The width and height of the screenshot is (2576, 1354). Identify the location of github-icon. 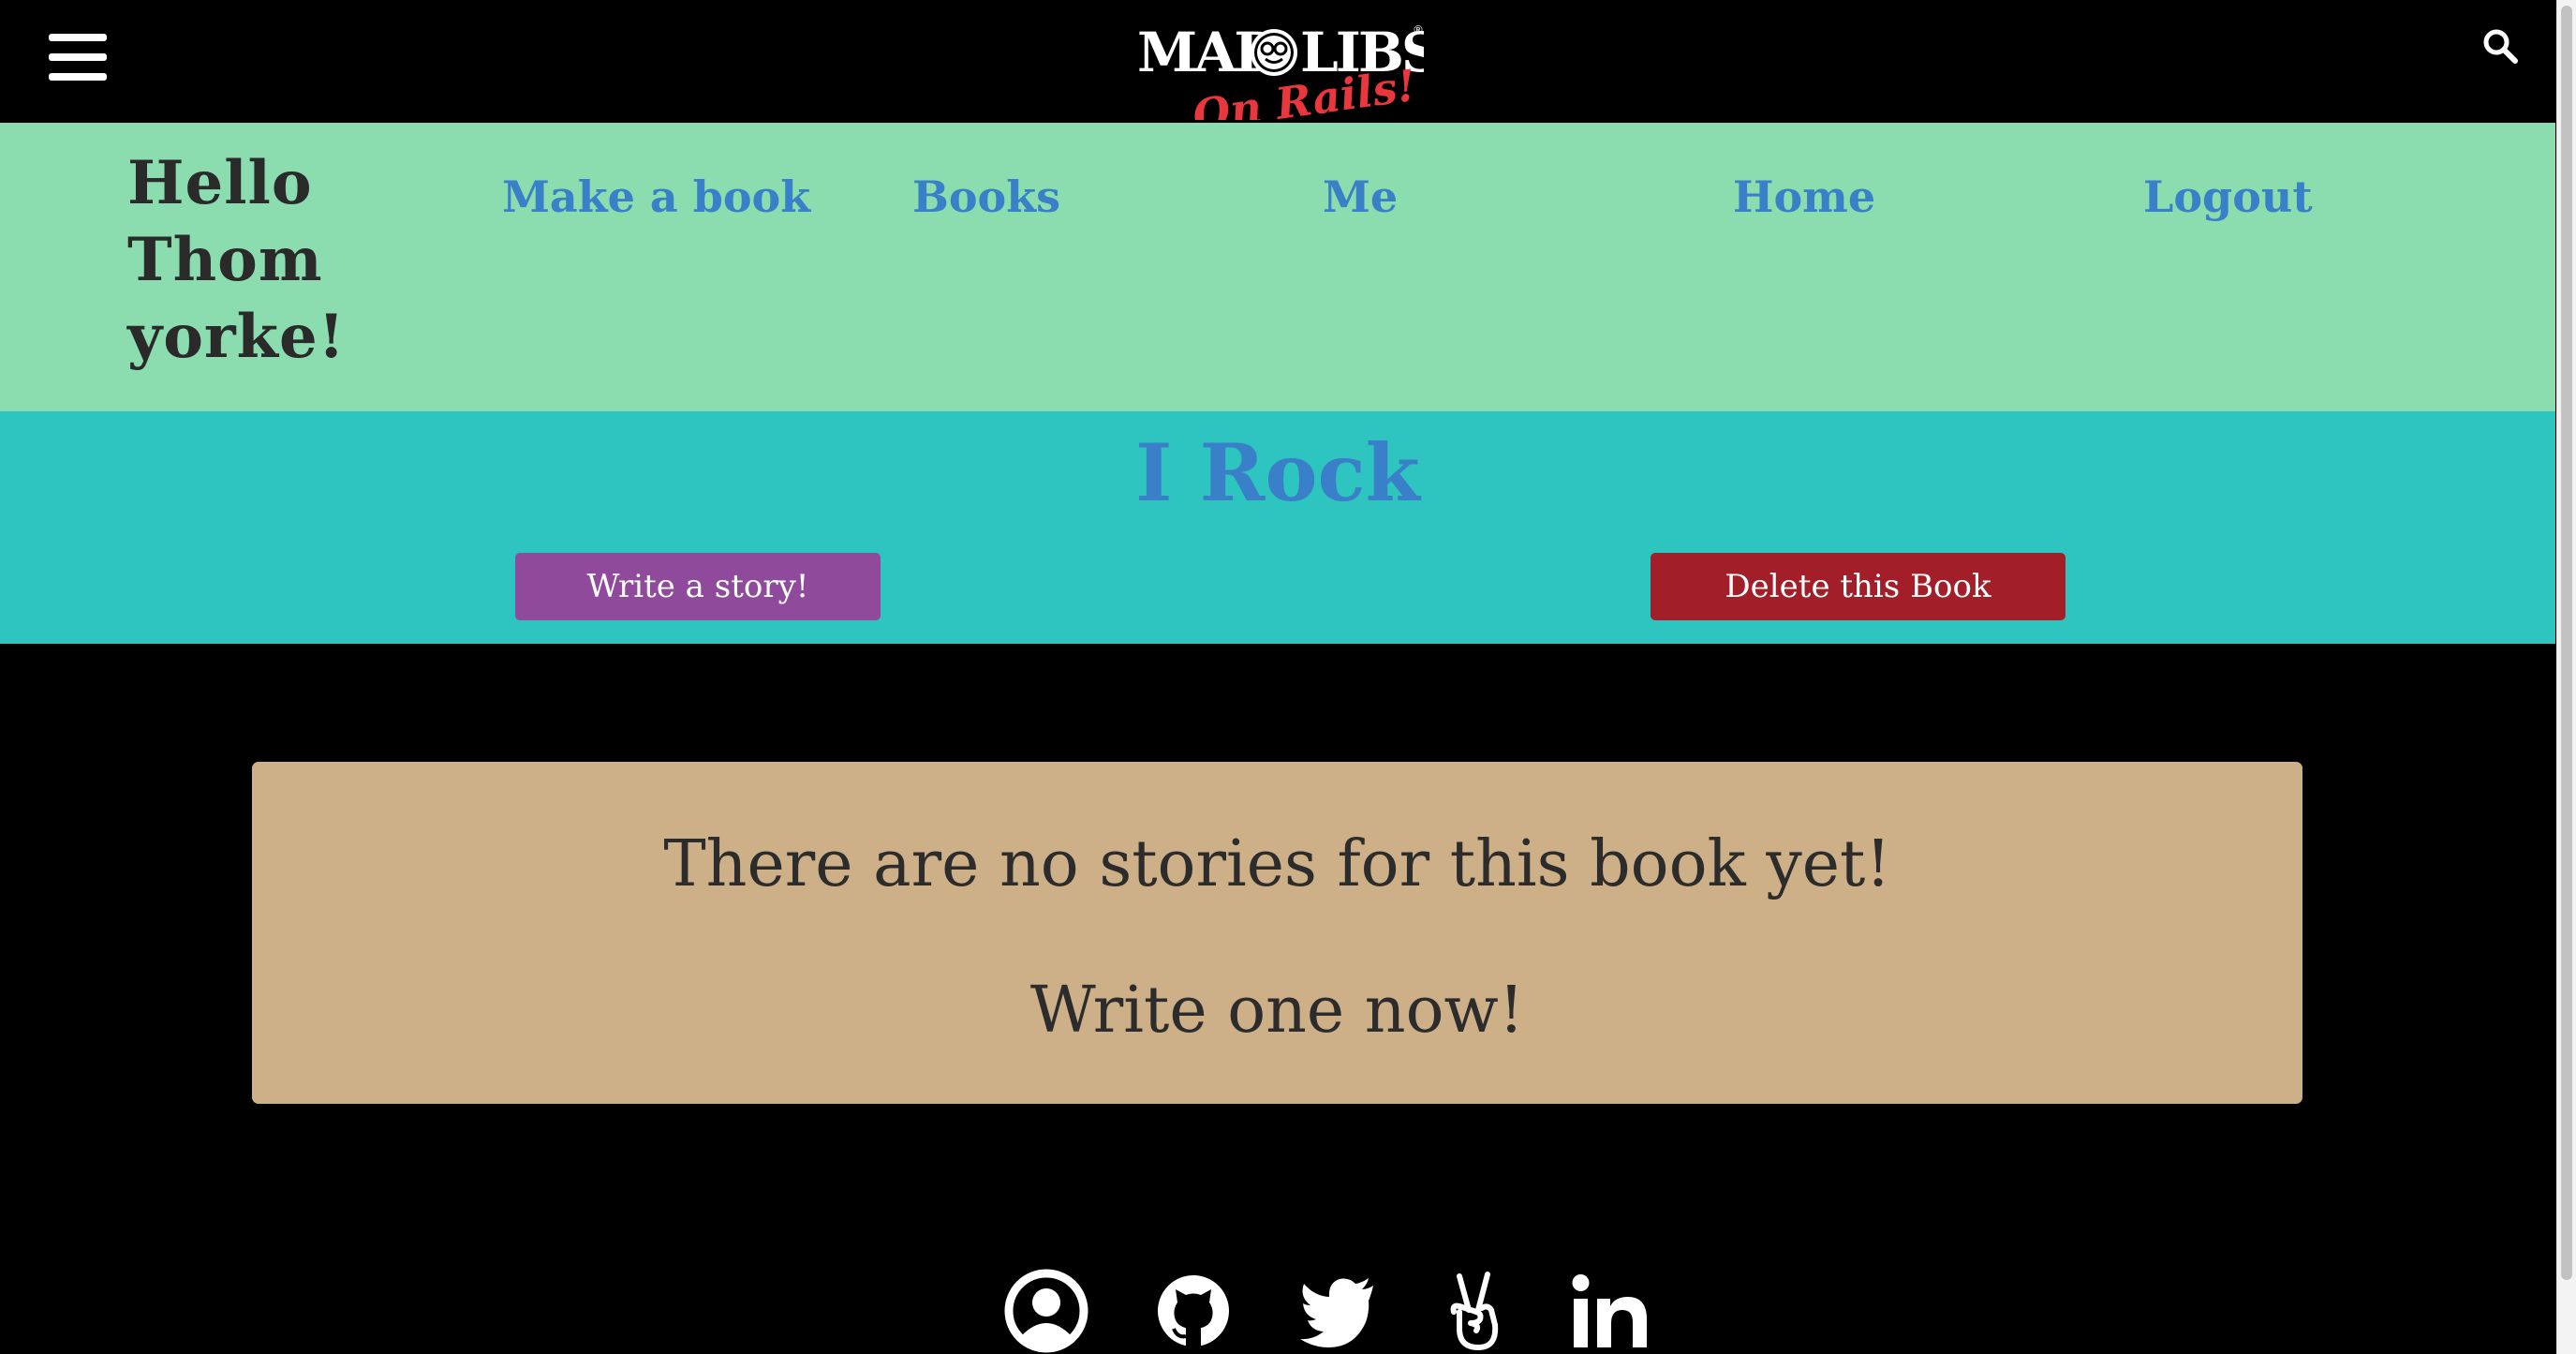
(1193, 1311).